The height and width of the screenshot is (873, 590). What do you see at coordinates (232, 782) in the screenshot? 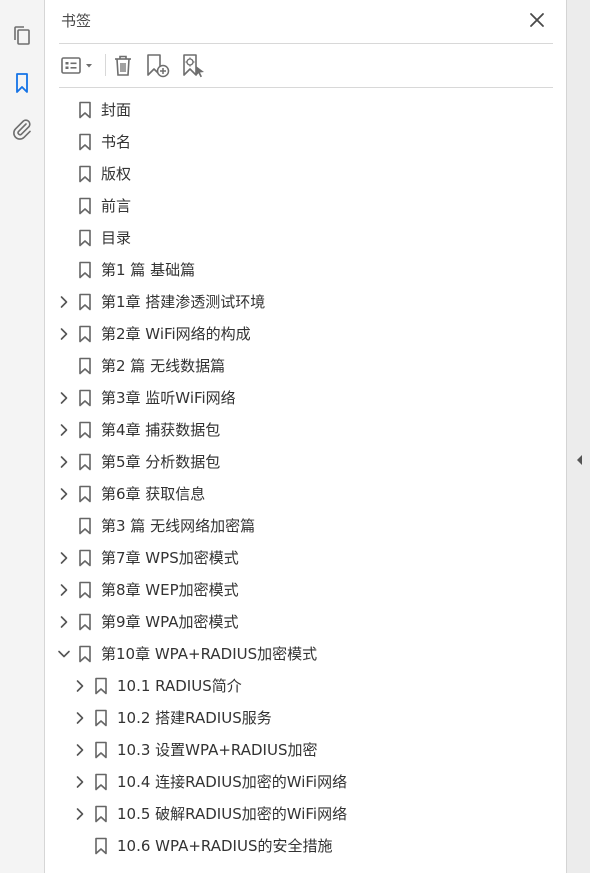
I see `bookmark-label: 10.4 连接RADIUS加密的WiFi网络` at bounding box center [232, 782].